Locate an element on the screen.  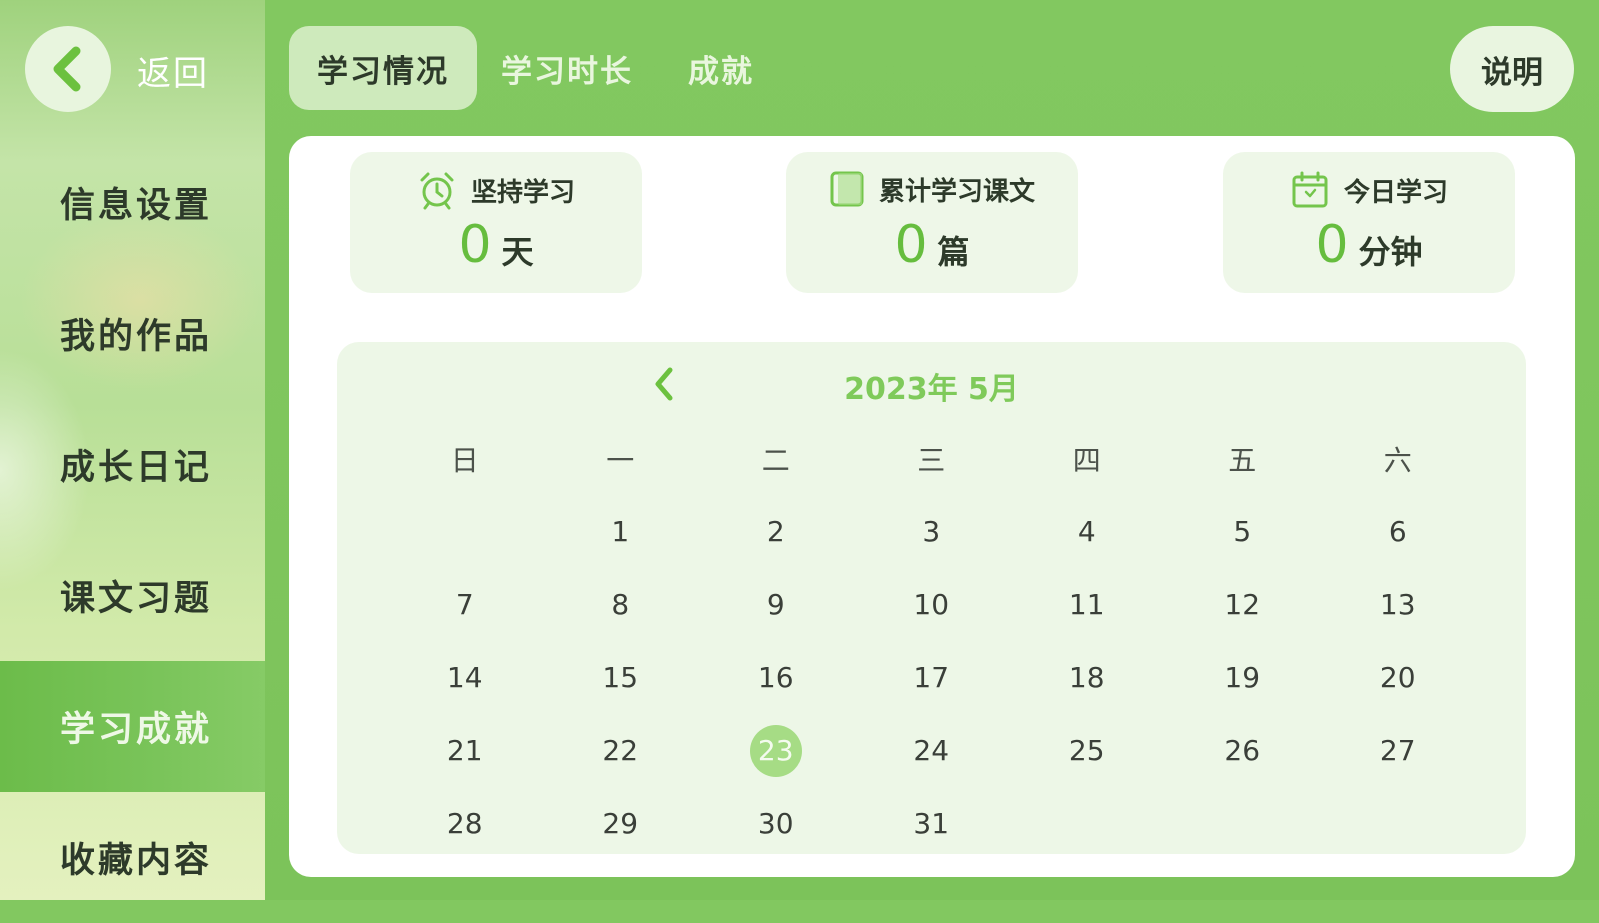
calendar-day: 17 is located at coordinates (931, 678).